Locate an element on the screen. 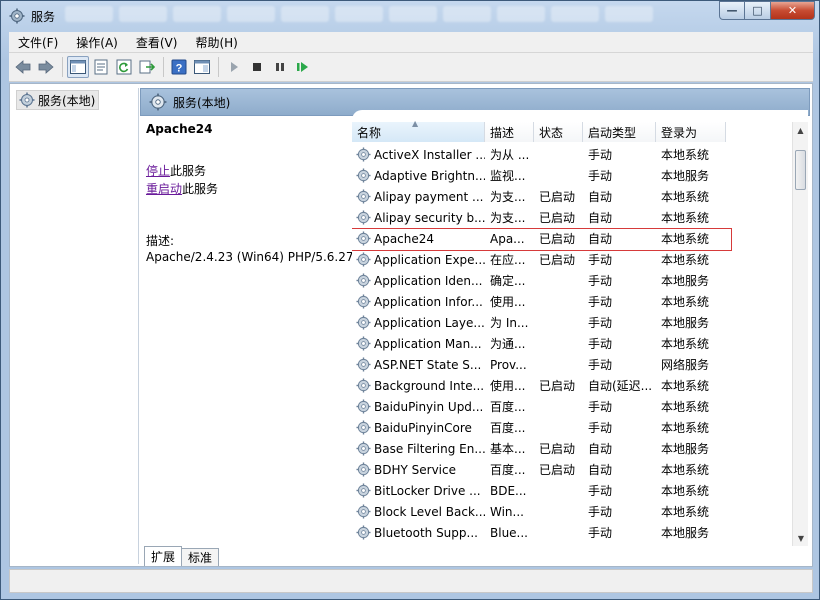 The image size is (820, 600). menu-action: 操作(A) is located at coordinates (97, 42).